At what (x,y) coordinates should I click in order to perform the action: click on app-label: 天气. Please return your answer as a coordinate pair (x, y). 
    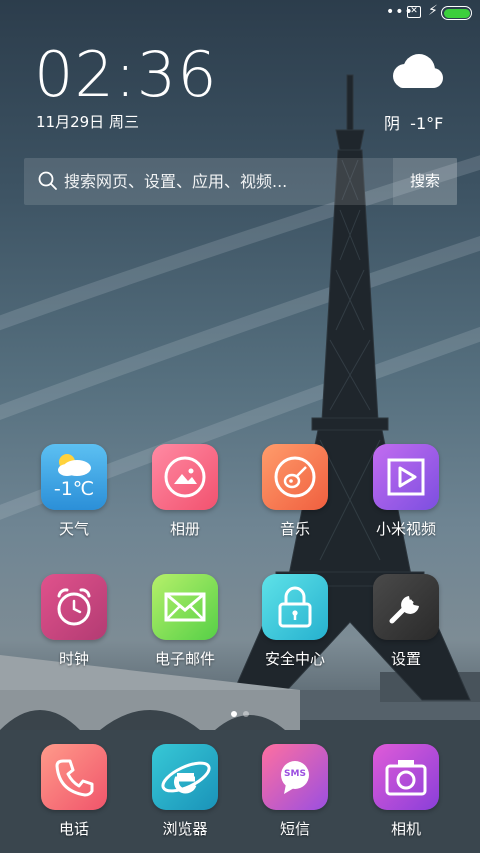
    Looking at the image, I should click on (73, 529).